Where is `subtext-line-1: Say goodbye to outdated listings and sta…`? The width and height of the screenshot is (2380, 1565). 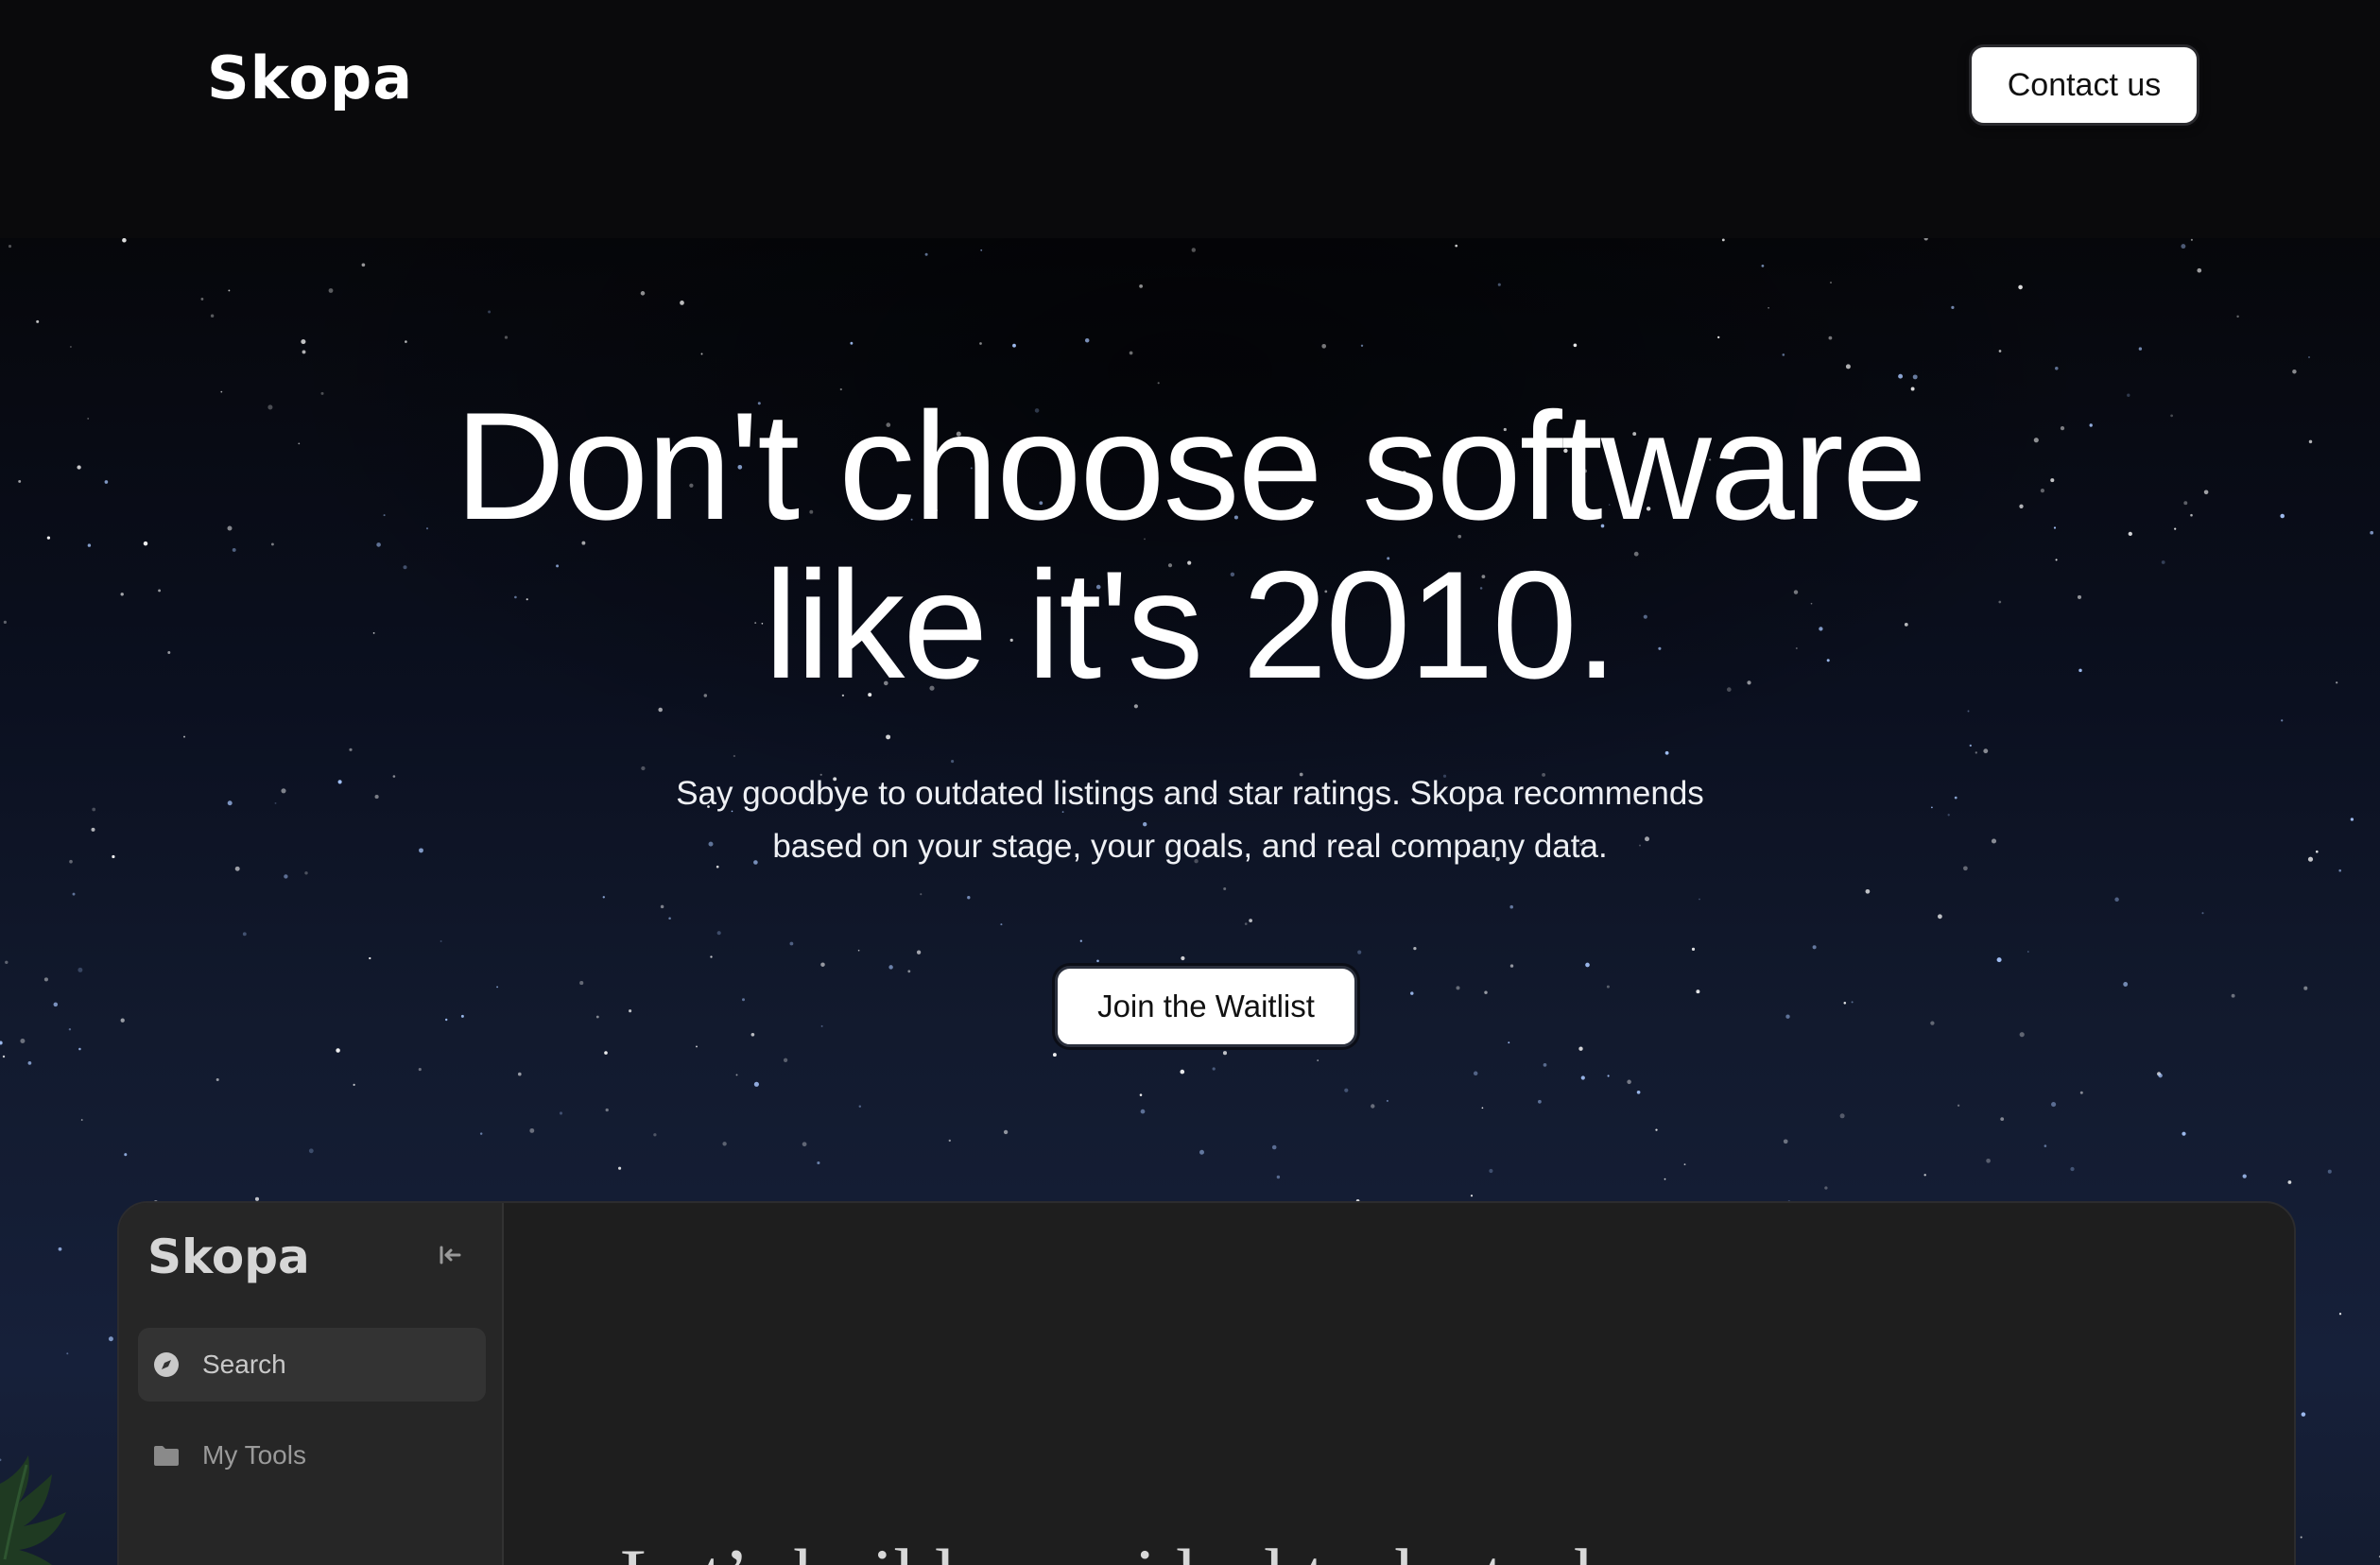
subtext-line-1: Say goodbye to outdated listings and sta… is located at coordinates (1190, 793).